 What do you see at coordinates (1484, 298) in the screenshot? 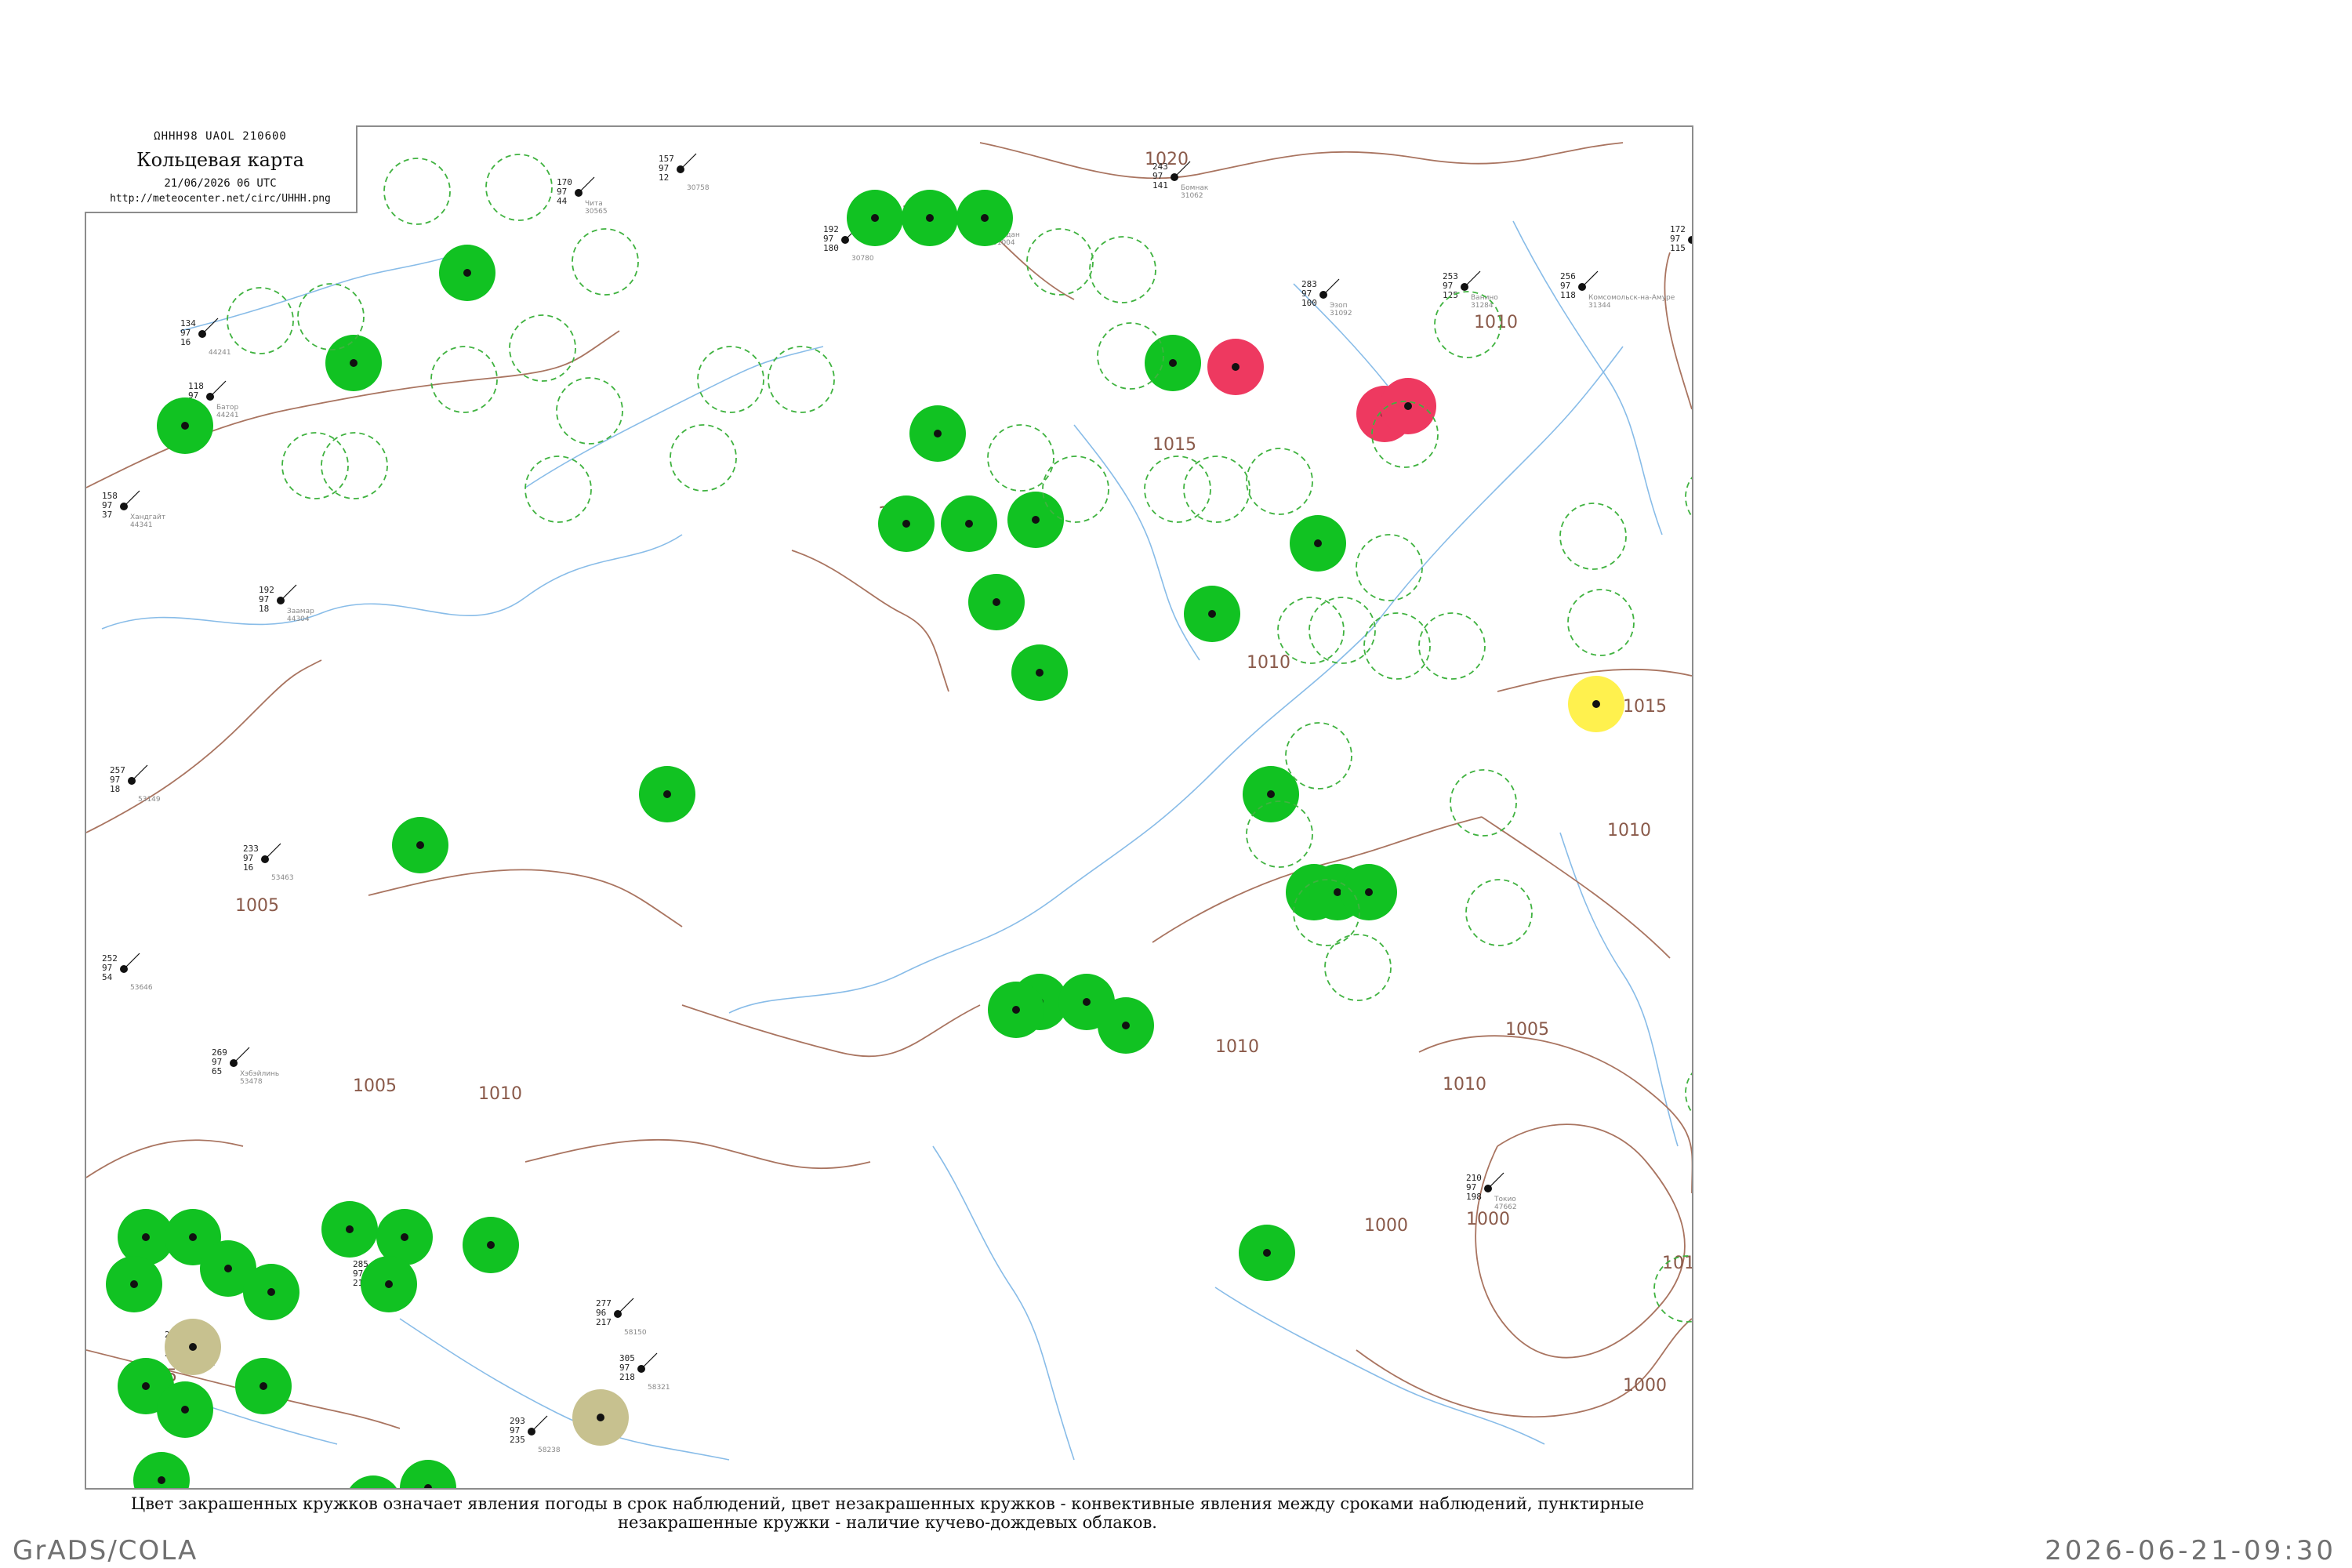
I see `station-name: Ванино` at bounding box center [1484, 298].